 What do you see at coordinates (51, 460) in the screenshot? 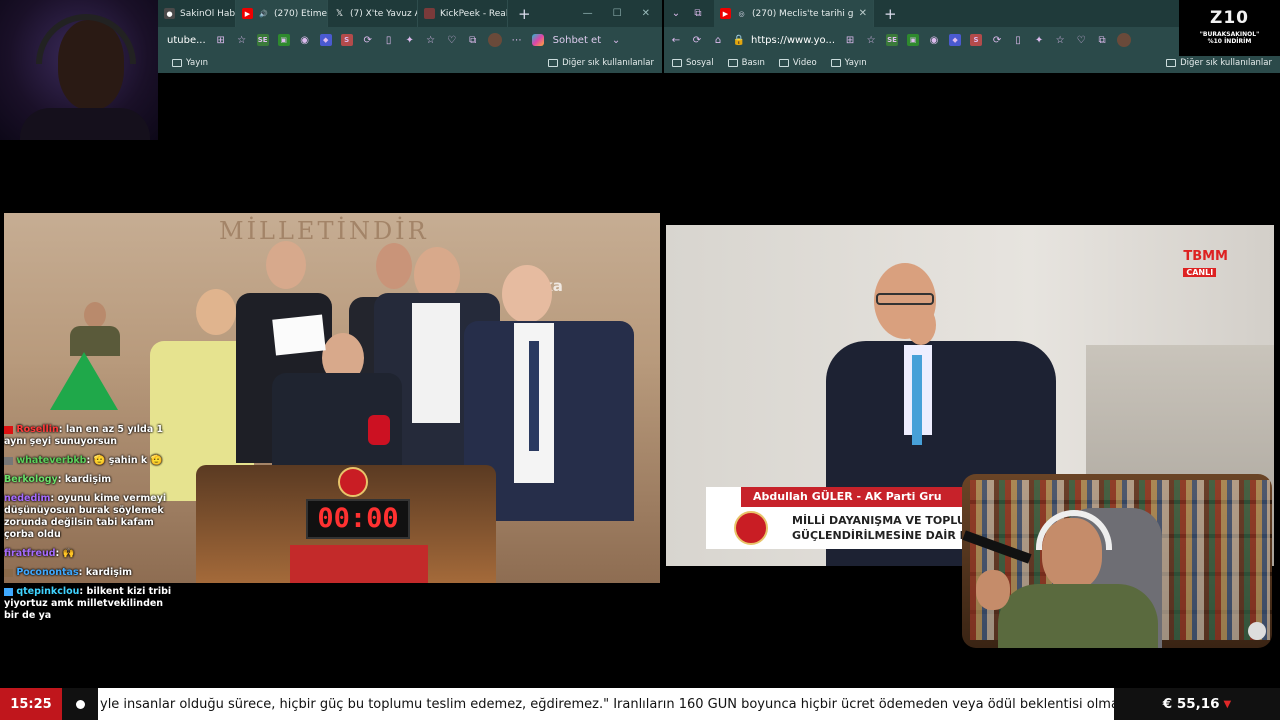
I see `chat-username: whateverbkb` at bounding box center [51, 460].